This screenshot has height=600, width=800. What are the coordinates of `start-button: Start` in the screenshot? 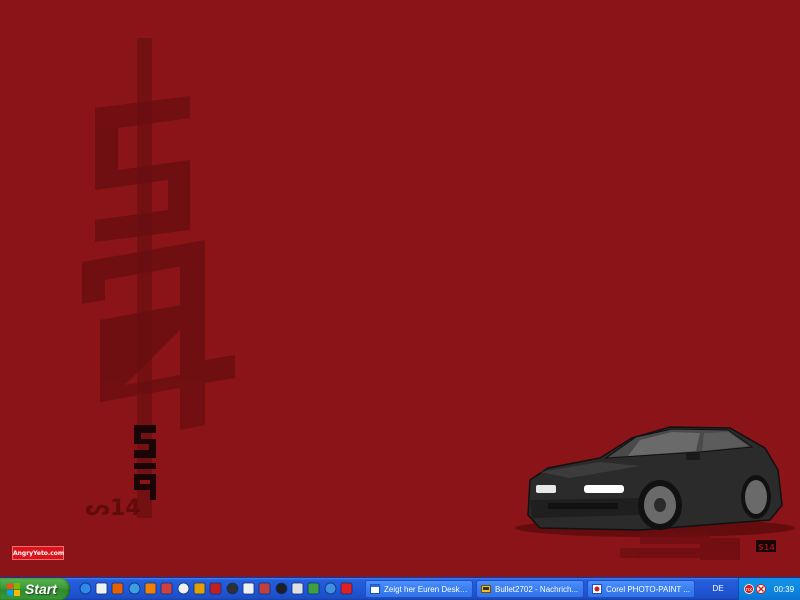 It's located at (35, 589).